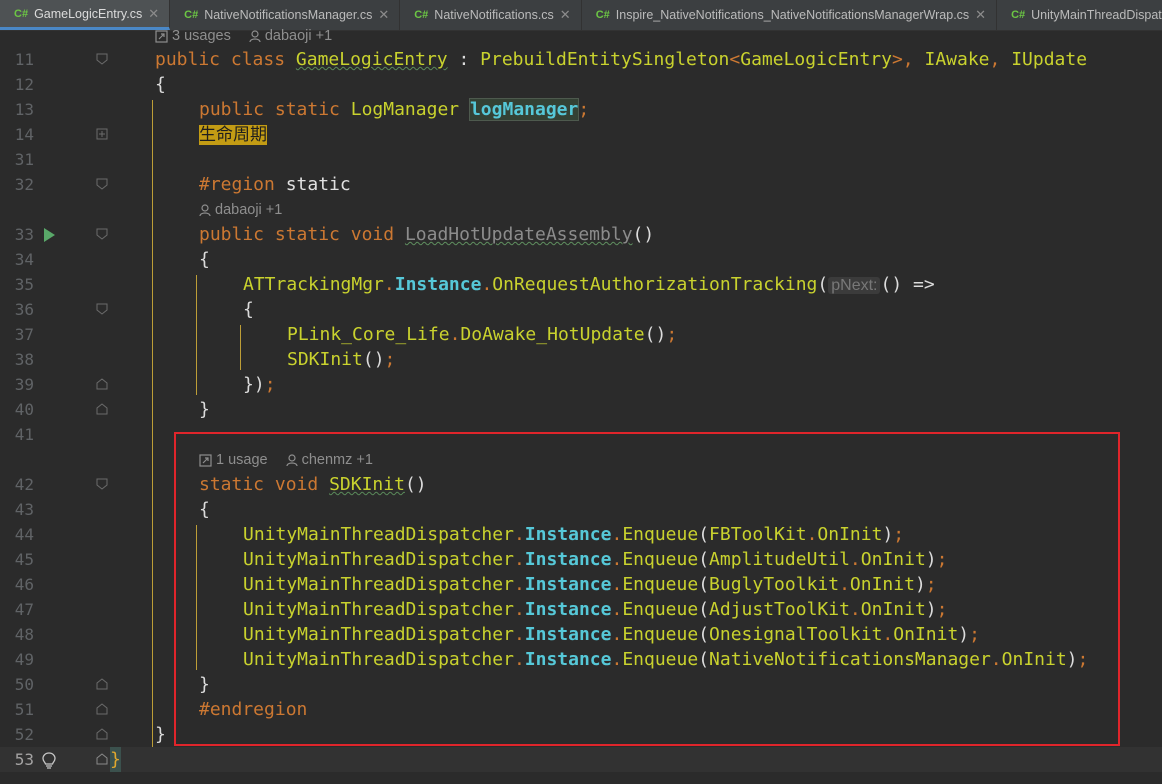  Describe the element at coordinates (24, 259) in the screenshot. I see `line-number: 34` at that location.